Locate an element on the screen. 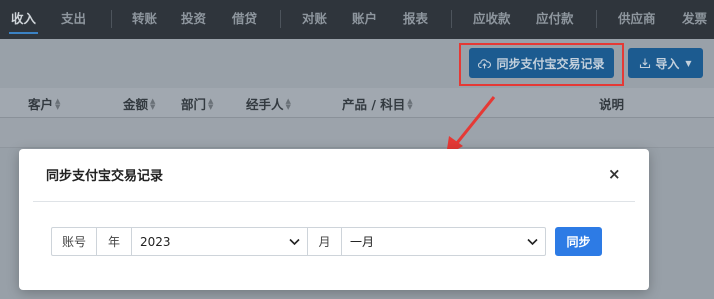 The width and height of the screenshot is (714, 299). month-value: 一月 is located at coordinates (362, 242).